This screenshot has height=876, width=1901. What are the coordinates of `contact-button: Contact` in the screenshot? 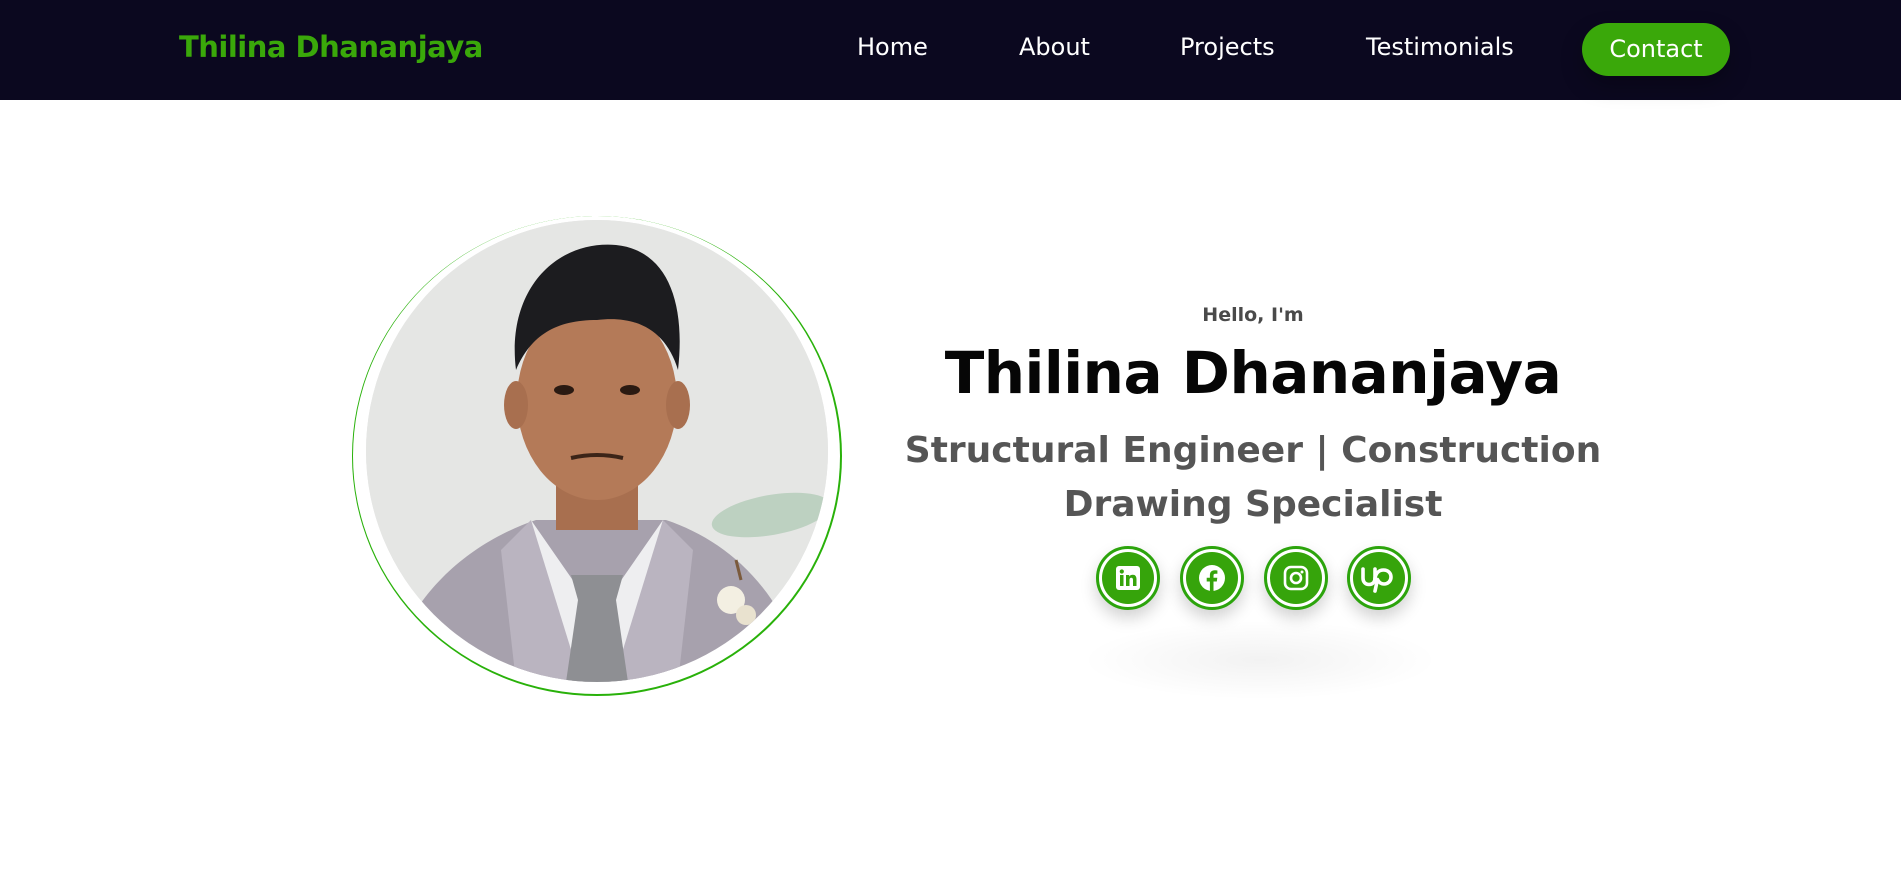 It's located at (1656, 49).